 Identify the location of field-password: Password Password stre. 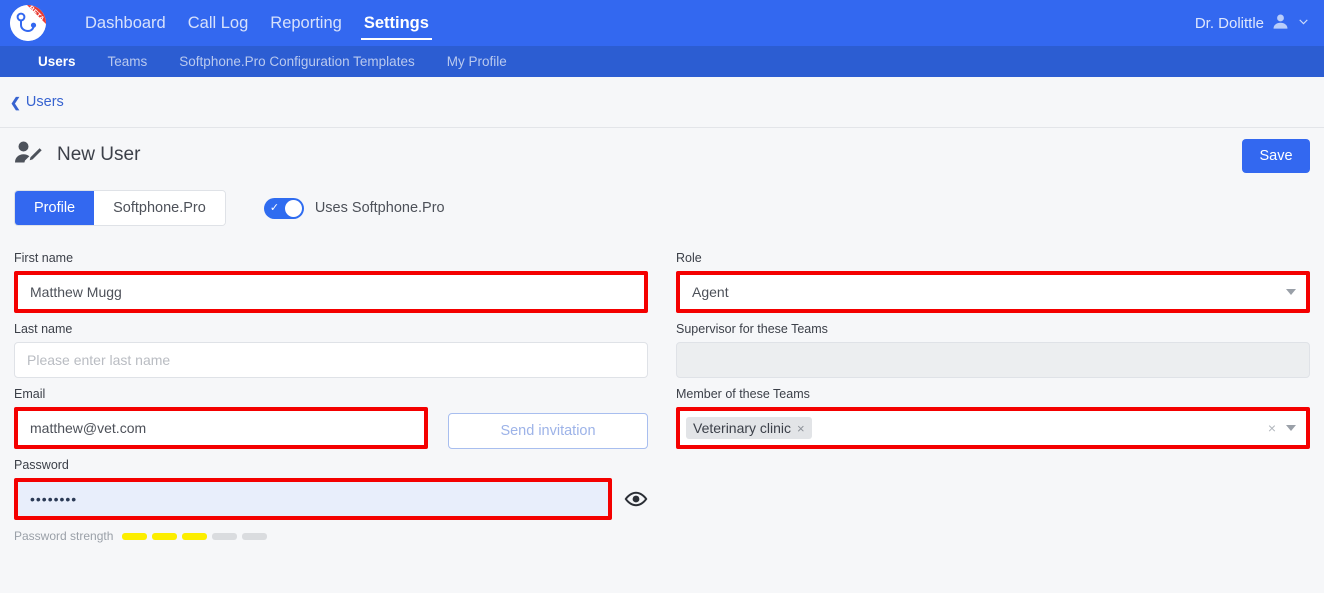
(331, 500).